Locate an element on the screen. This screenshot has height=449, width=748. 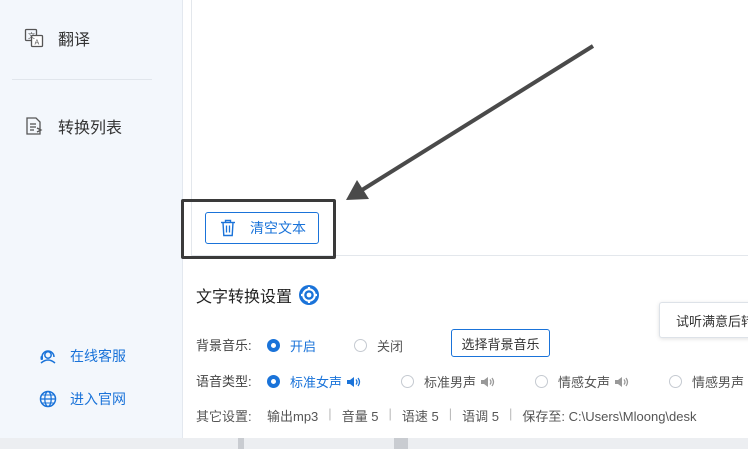
sidebar-item-label: 翻译 is located at coordinates (74, 40).